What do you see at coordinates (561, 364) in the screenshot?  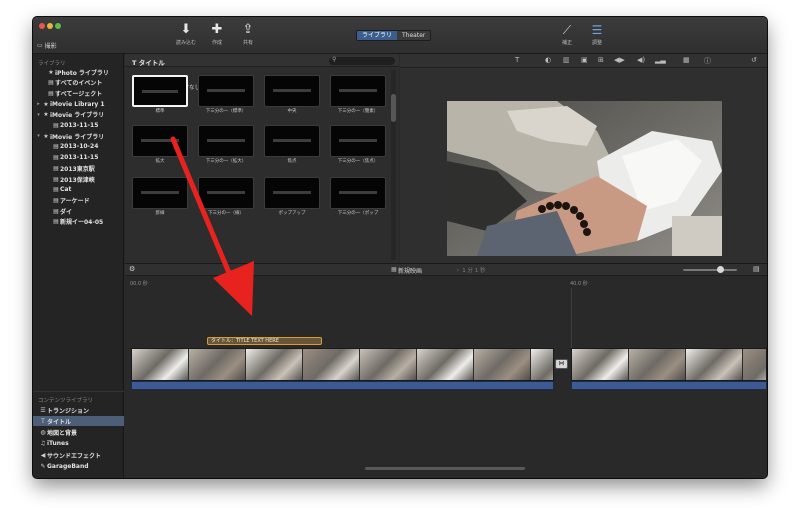 I see `transition-marker: ⋈` at bounding box center [561, 364].